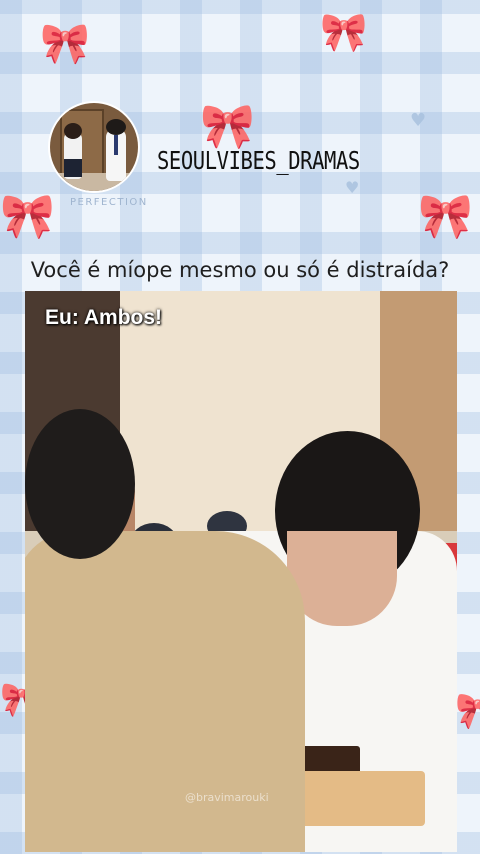 This screenshot has width=480, height=854. What do you see at coordinates (258, 160) in the screenshot?
I see `profile-handle: SEOULVIBES_DRAMAS` at bounding box center [258, 160].